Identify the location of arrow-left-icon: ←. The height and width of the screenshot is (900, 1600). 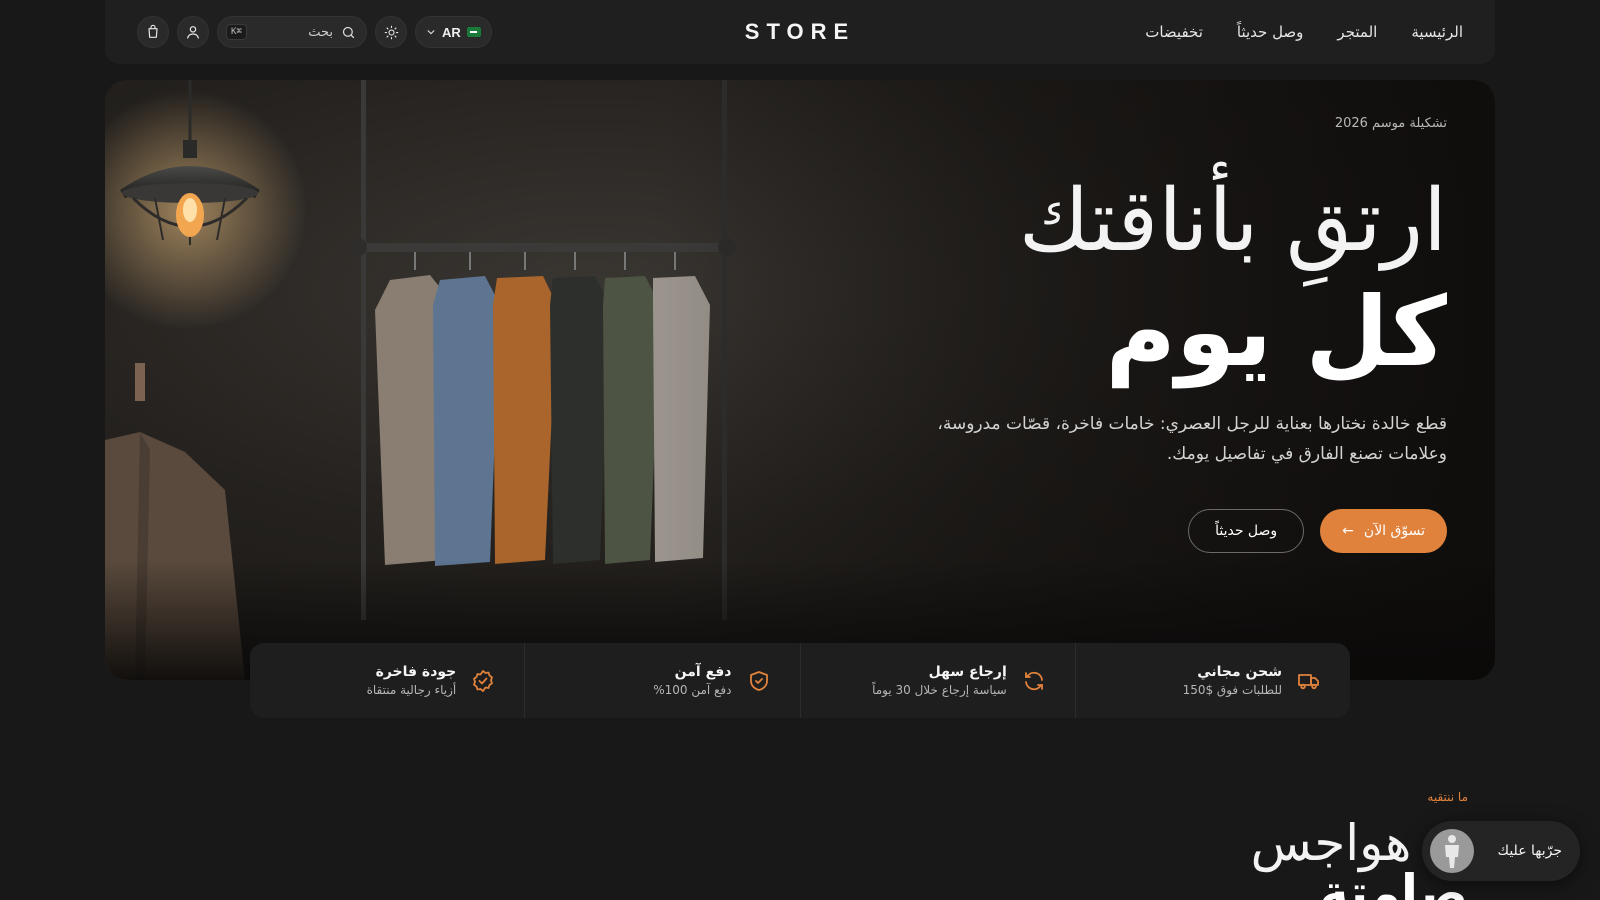
(1348, 531).